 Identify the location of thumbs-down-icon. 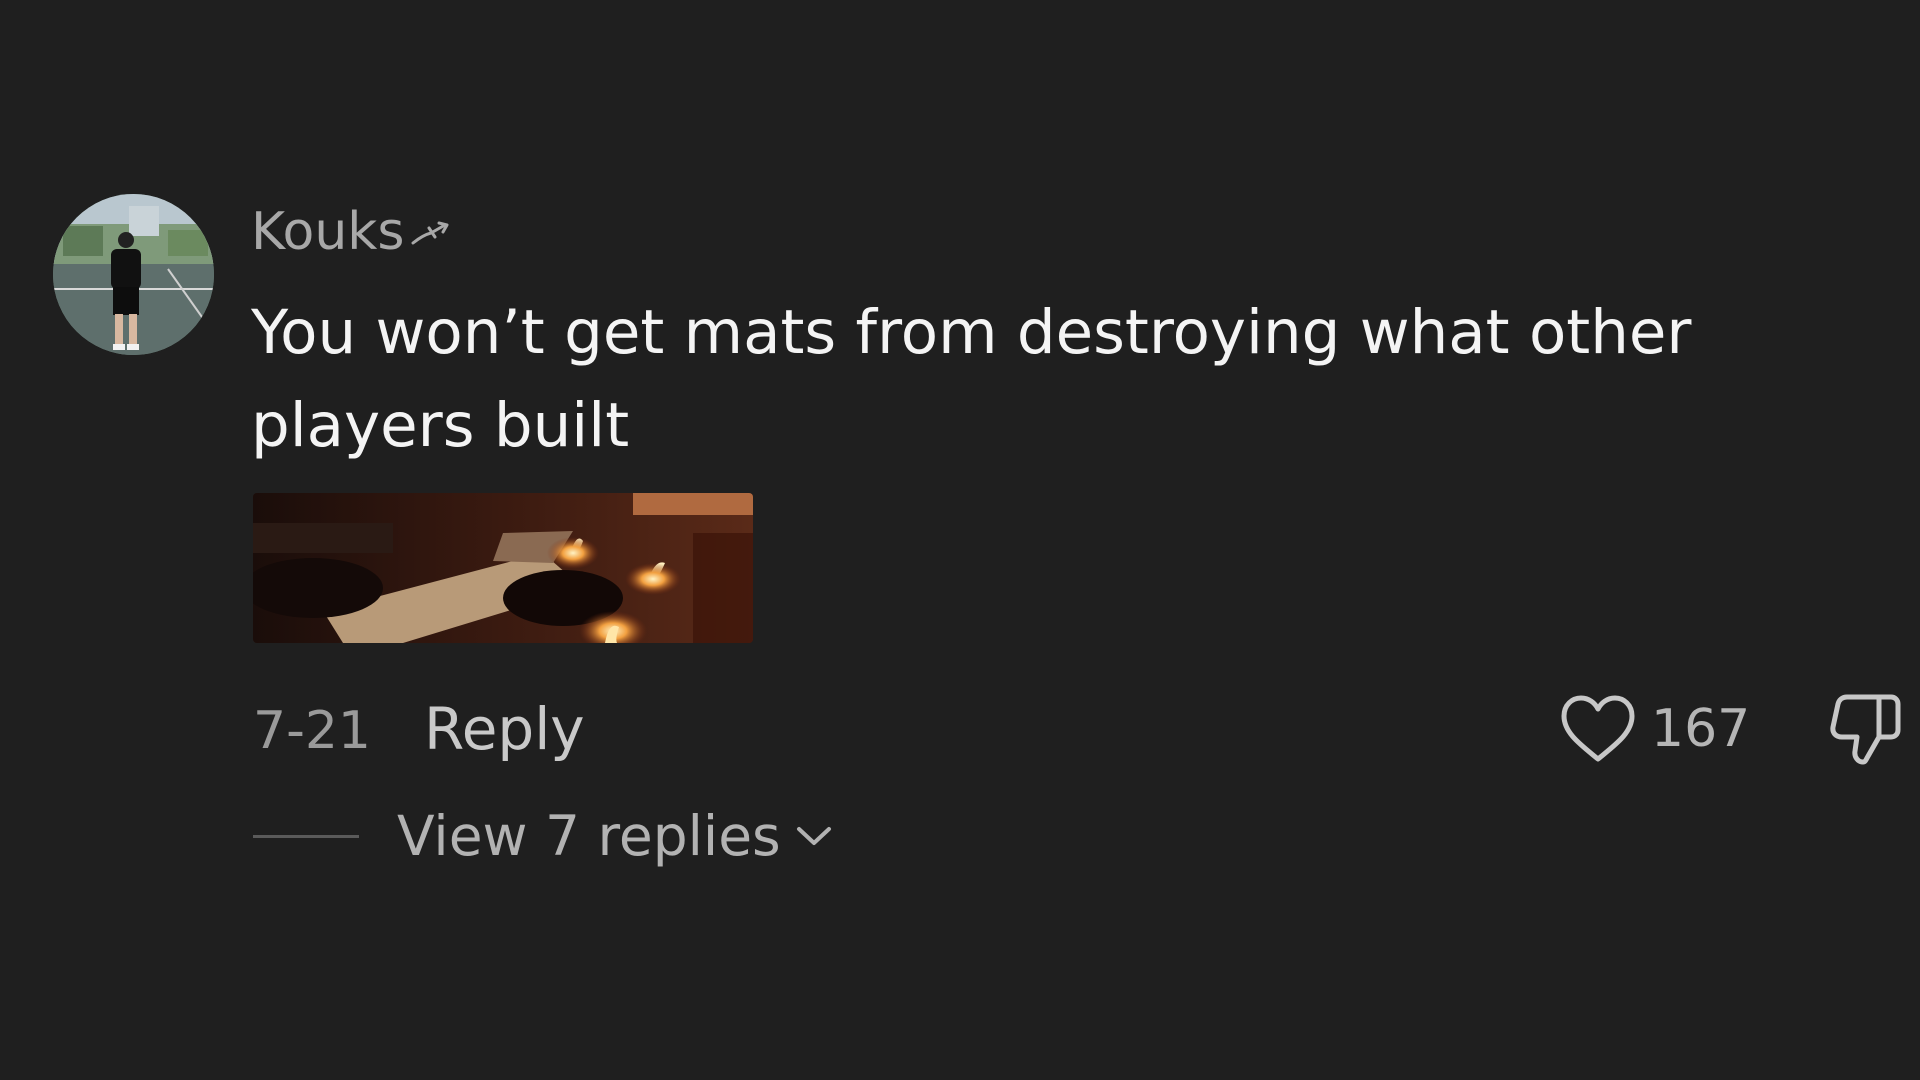
(1867, 729).